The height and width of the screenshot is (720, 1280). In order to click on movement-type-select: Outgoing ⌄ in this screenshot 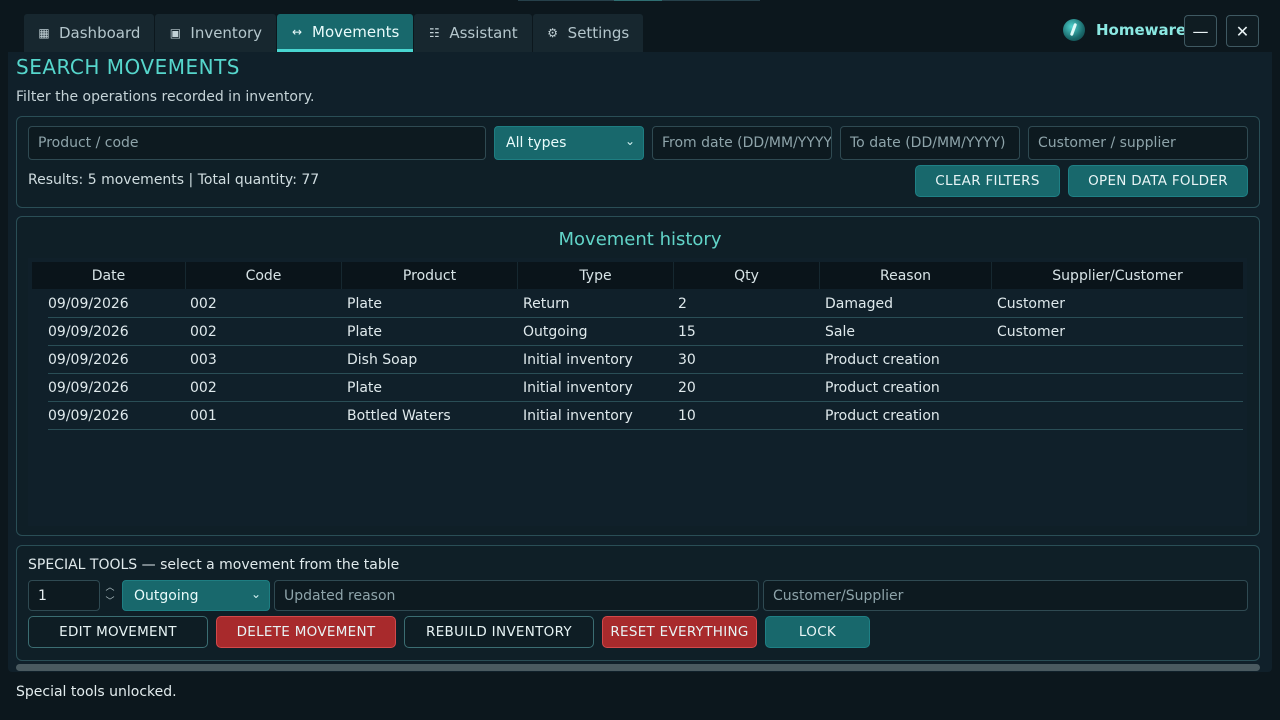, I will do `click(196, 595)`.